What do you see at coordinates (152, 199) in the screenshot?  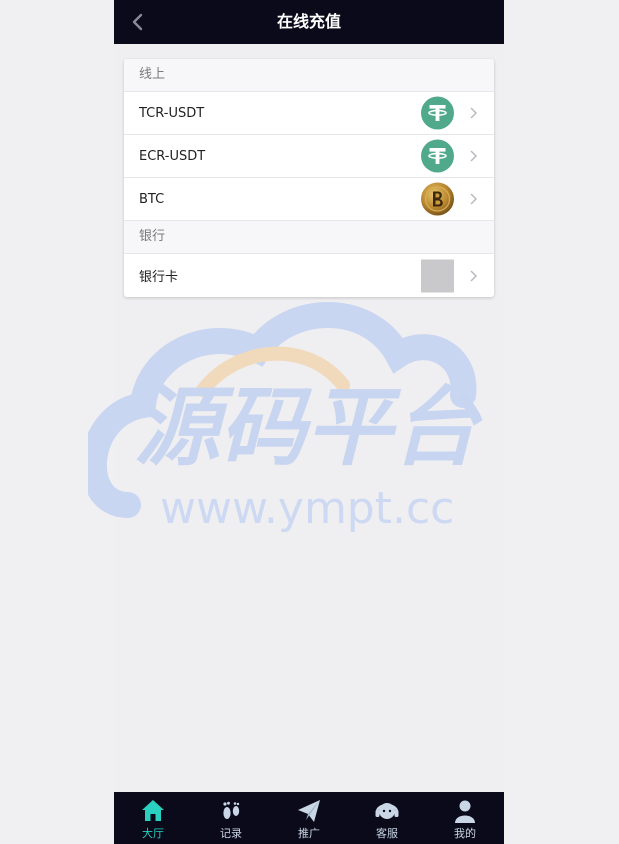 I see `payment-item-label: BTC` at bounding box center [152, 199].